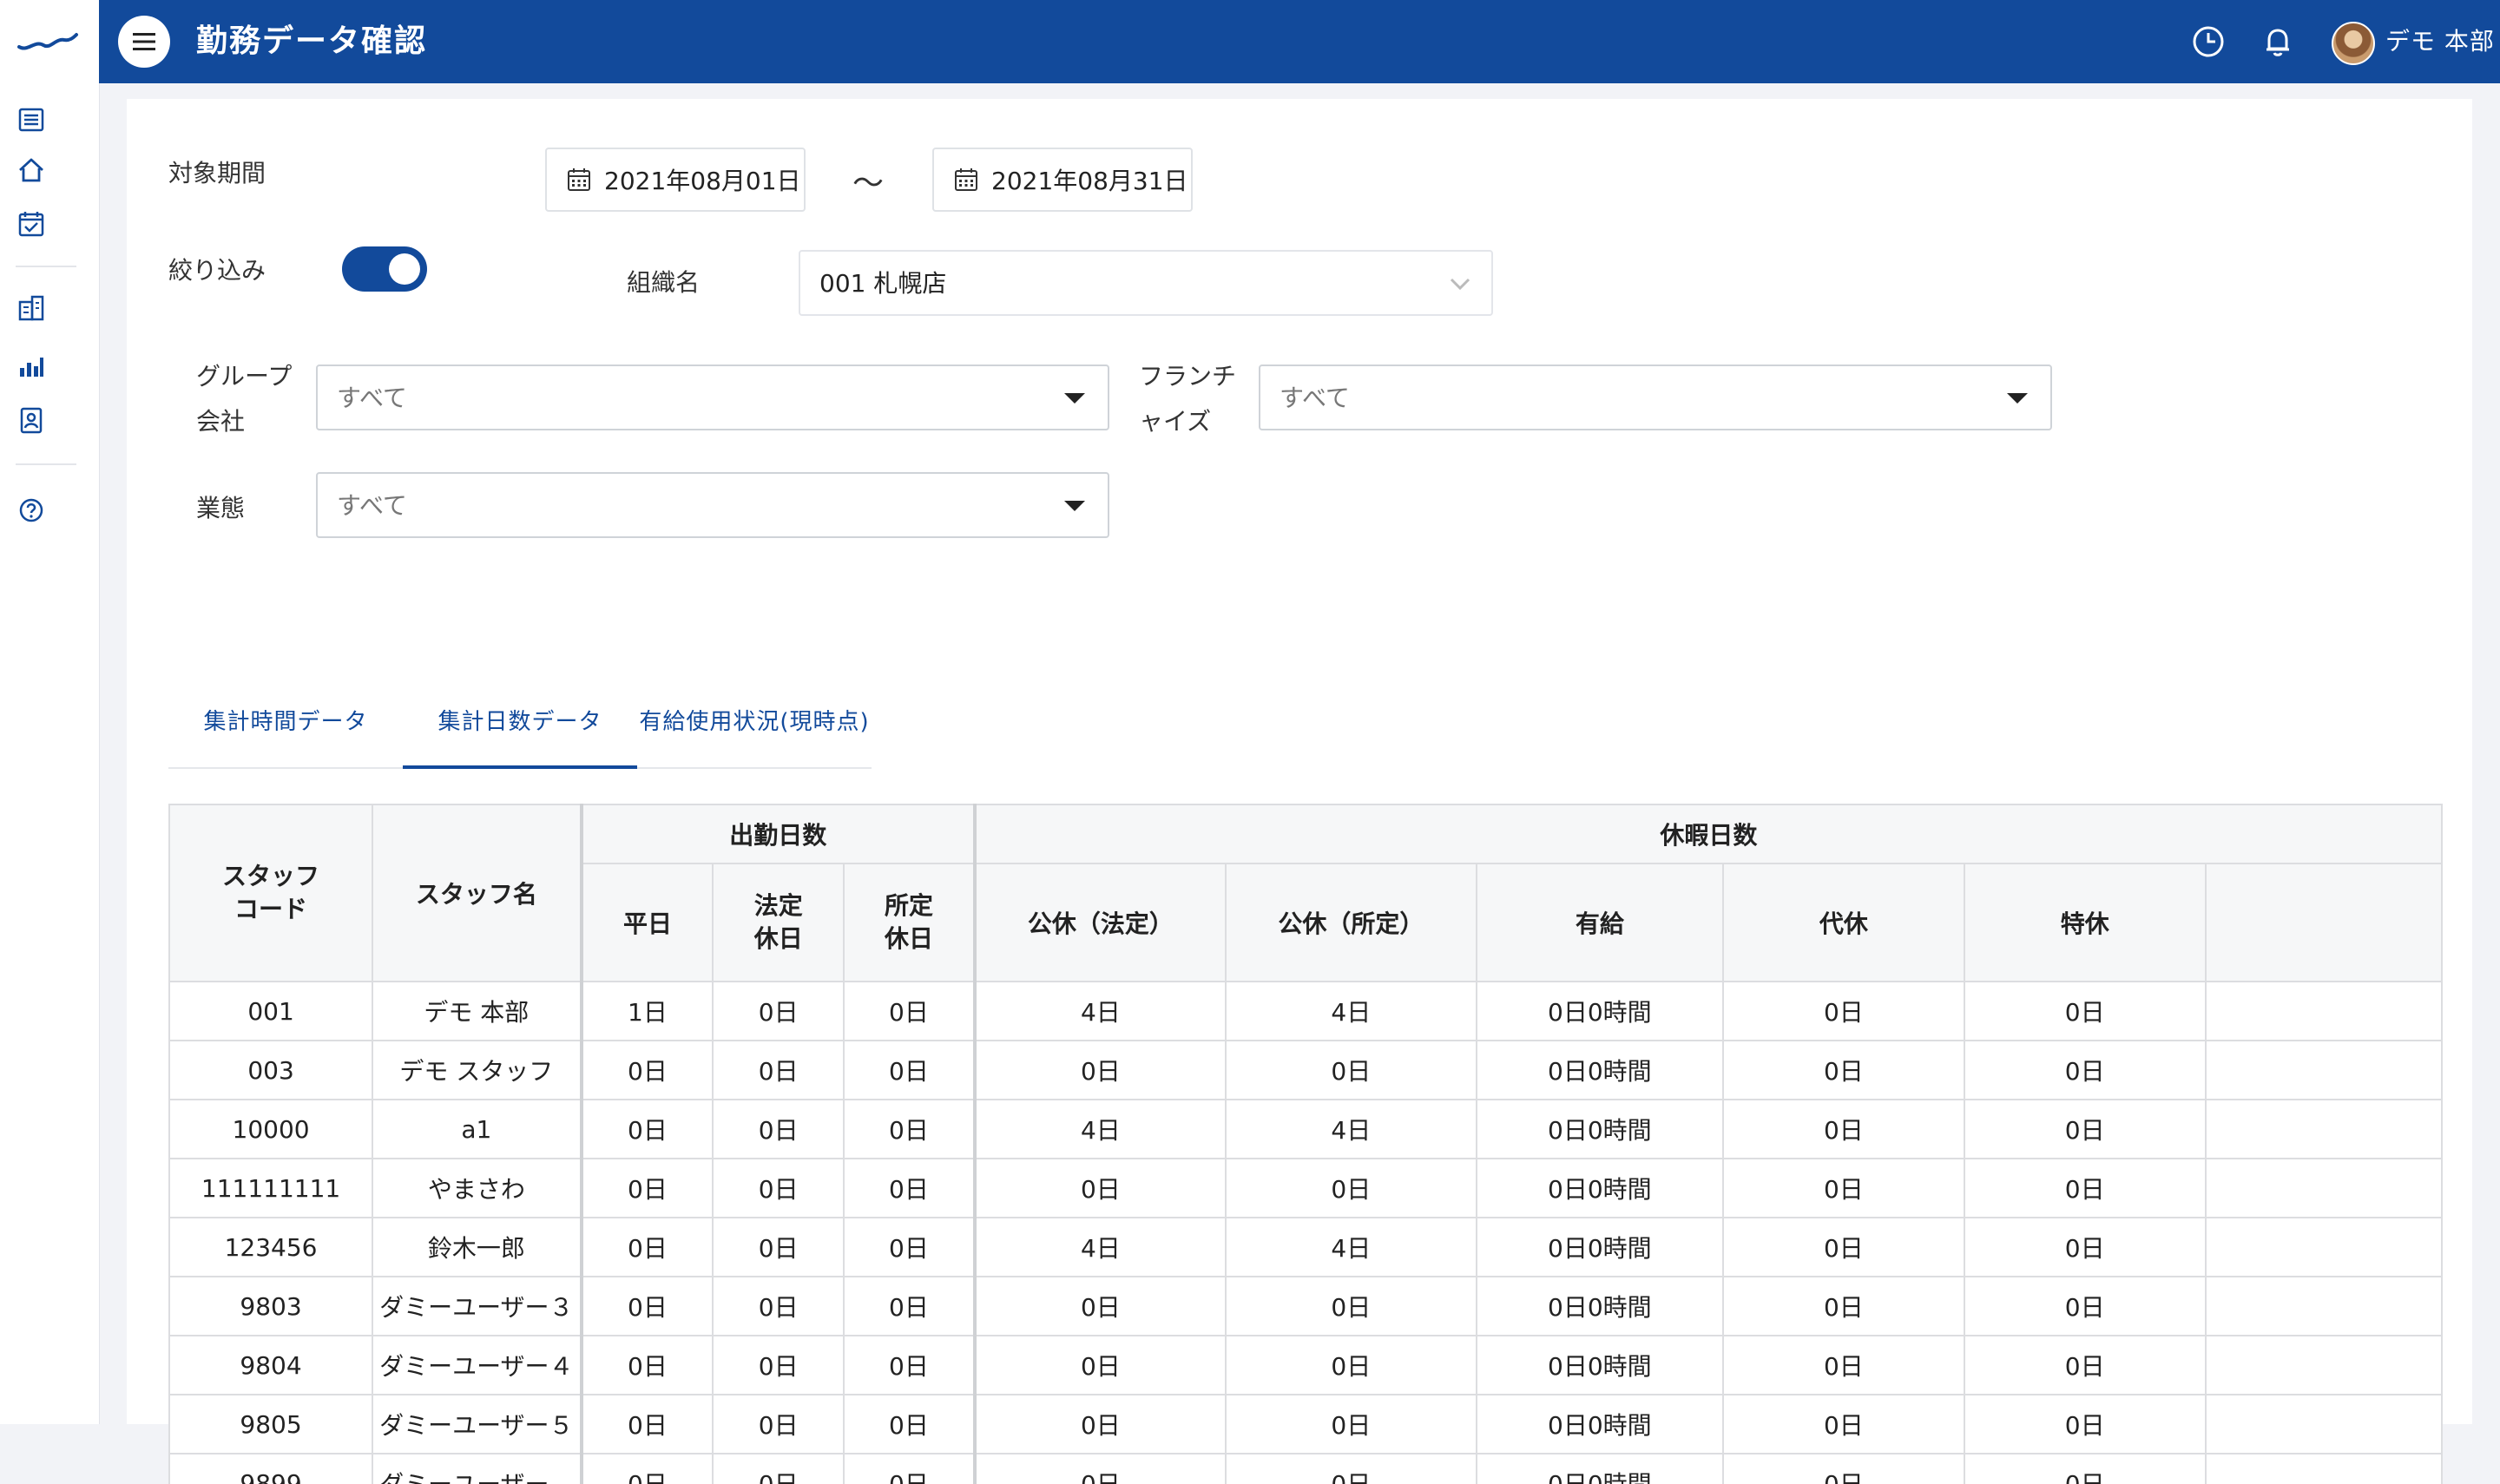 This screenshot has width=2500, height=1484. I want to click on table-row: 9804 ダミーユーザー４ 0日 0日 0日 0日 0日 0日0時間 0日 0日, so click(1305, 1365).